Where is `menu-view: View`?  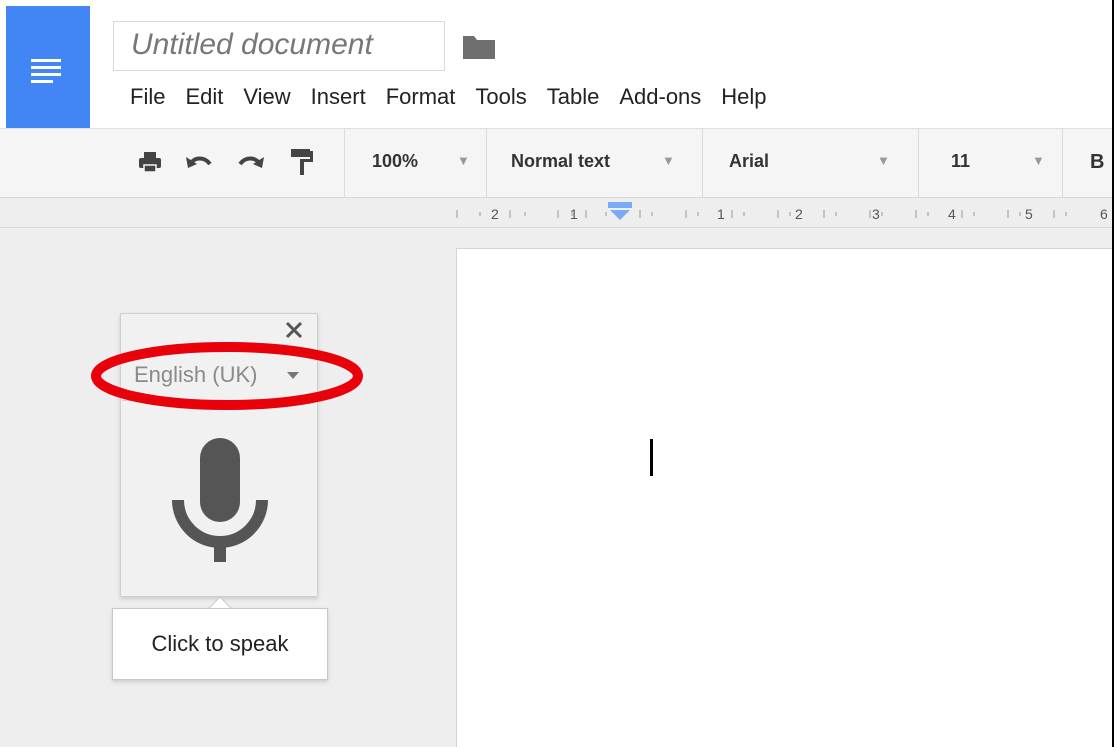 menu-view: View is located at coordinates (266, 99).